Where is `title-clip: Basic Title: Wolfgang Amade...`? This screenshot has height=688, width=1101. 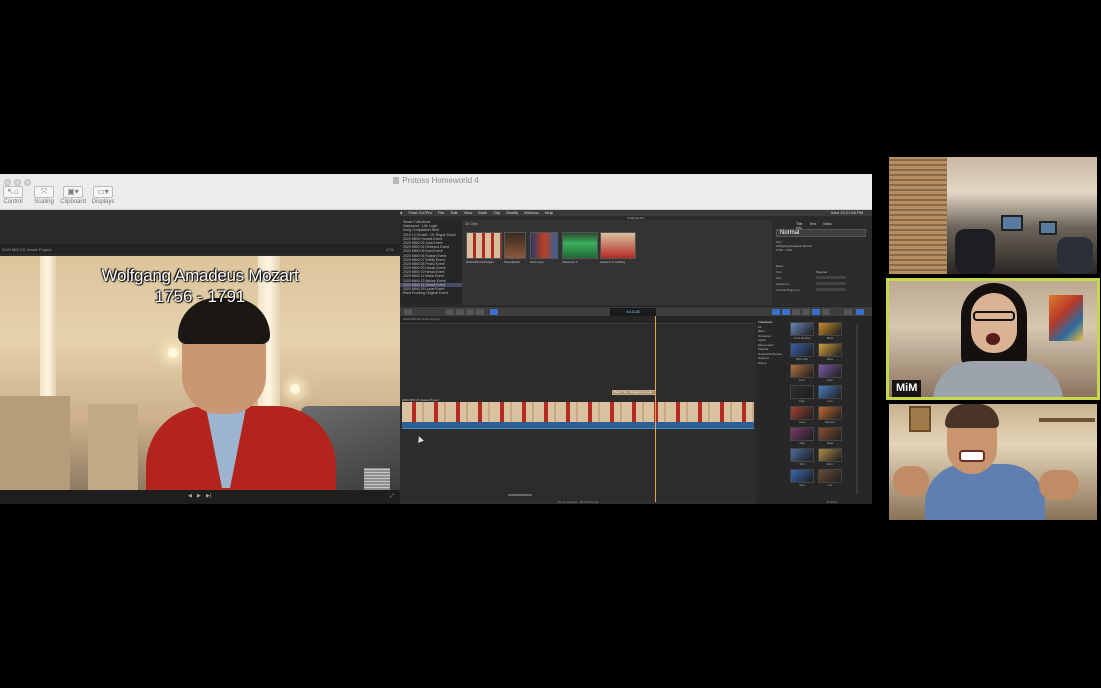
title-clip: Basic Title: Wolfgang Amade... is located at coordinates (634, 392).